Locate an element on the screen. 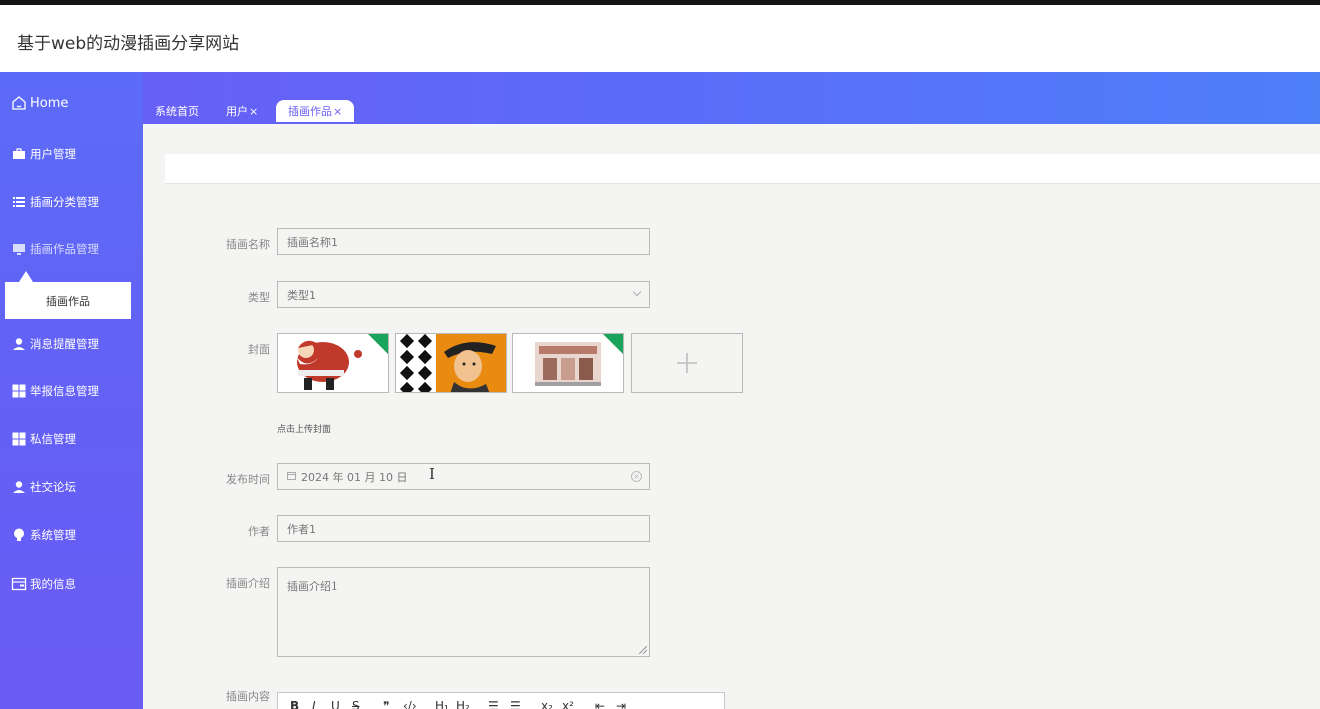 The height and width of the screenshot is (709, 1320). sidebar-item-label: 社交论坛 is located at coordinates (53, 487).